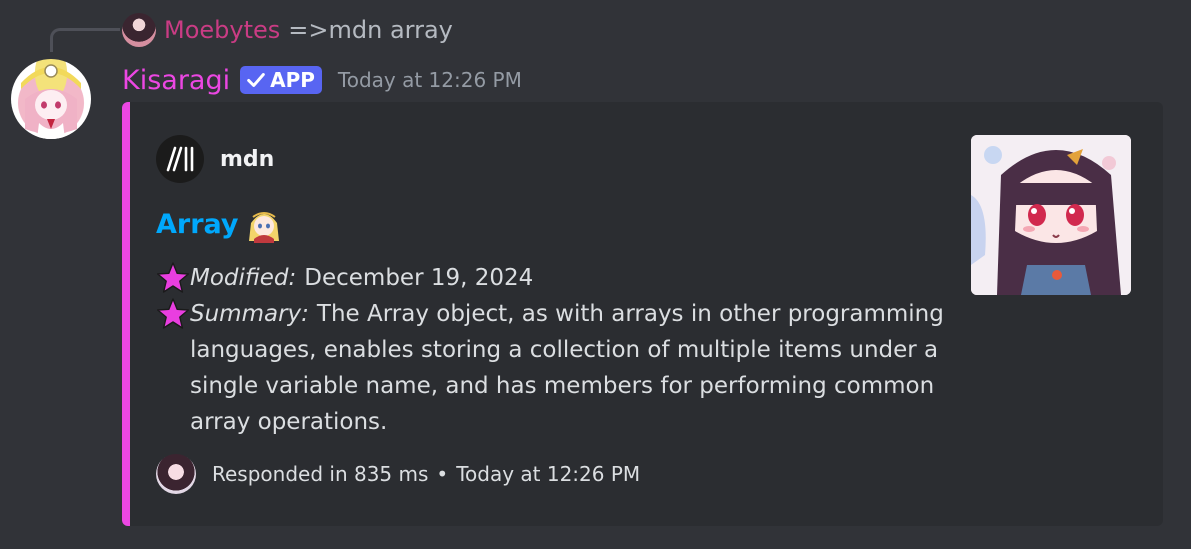 The image size is (1191, 549). Describe the element at coordinates (85, 40) in the screenshot. I see `reply-connector` at that location.